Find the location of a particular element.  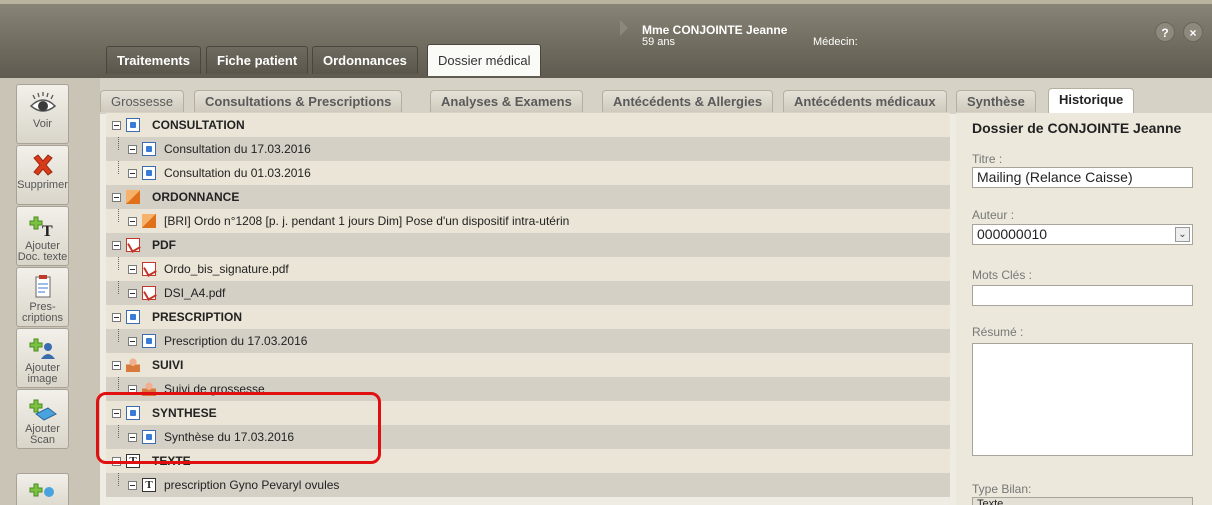

help-button: ? is located at coordinates (1165, 32).